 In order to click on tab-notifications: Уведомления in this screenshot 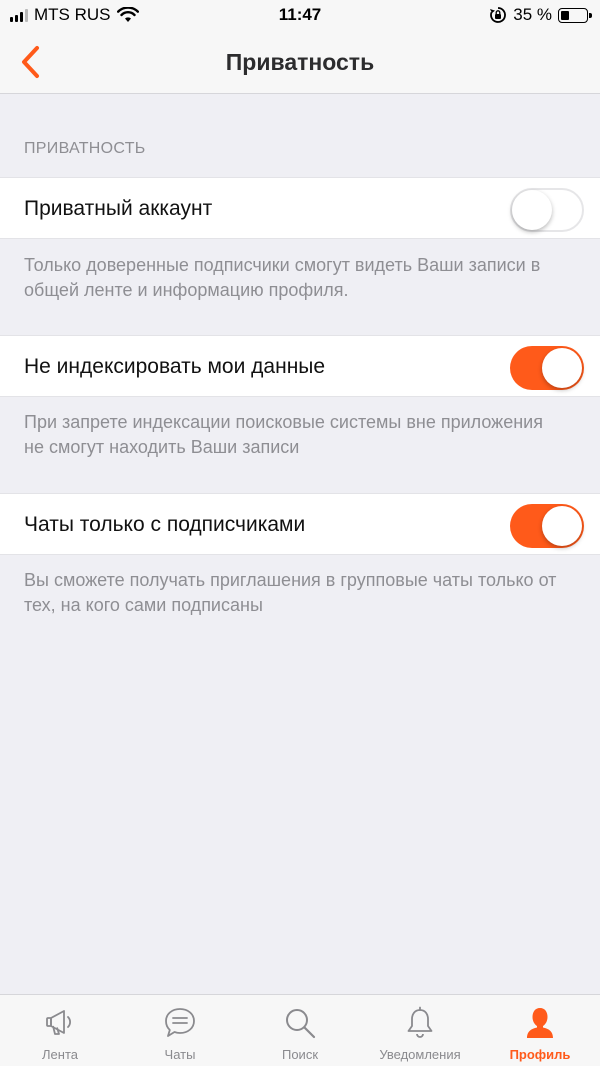, I will do `click(420, 1030)`.